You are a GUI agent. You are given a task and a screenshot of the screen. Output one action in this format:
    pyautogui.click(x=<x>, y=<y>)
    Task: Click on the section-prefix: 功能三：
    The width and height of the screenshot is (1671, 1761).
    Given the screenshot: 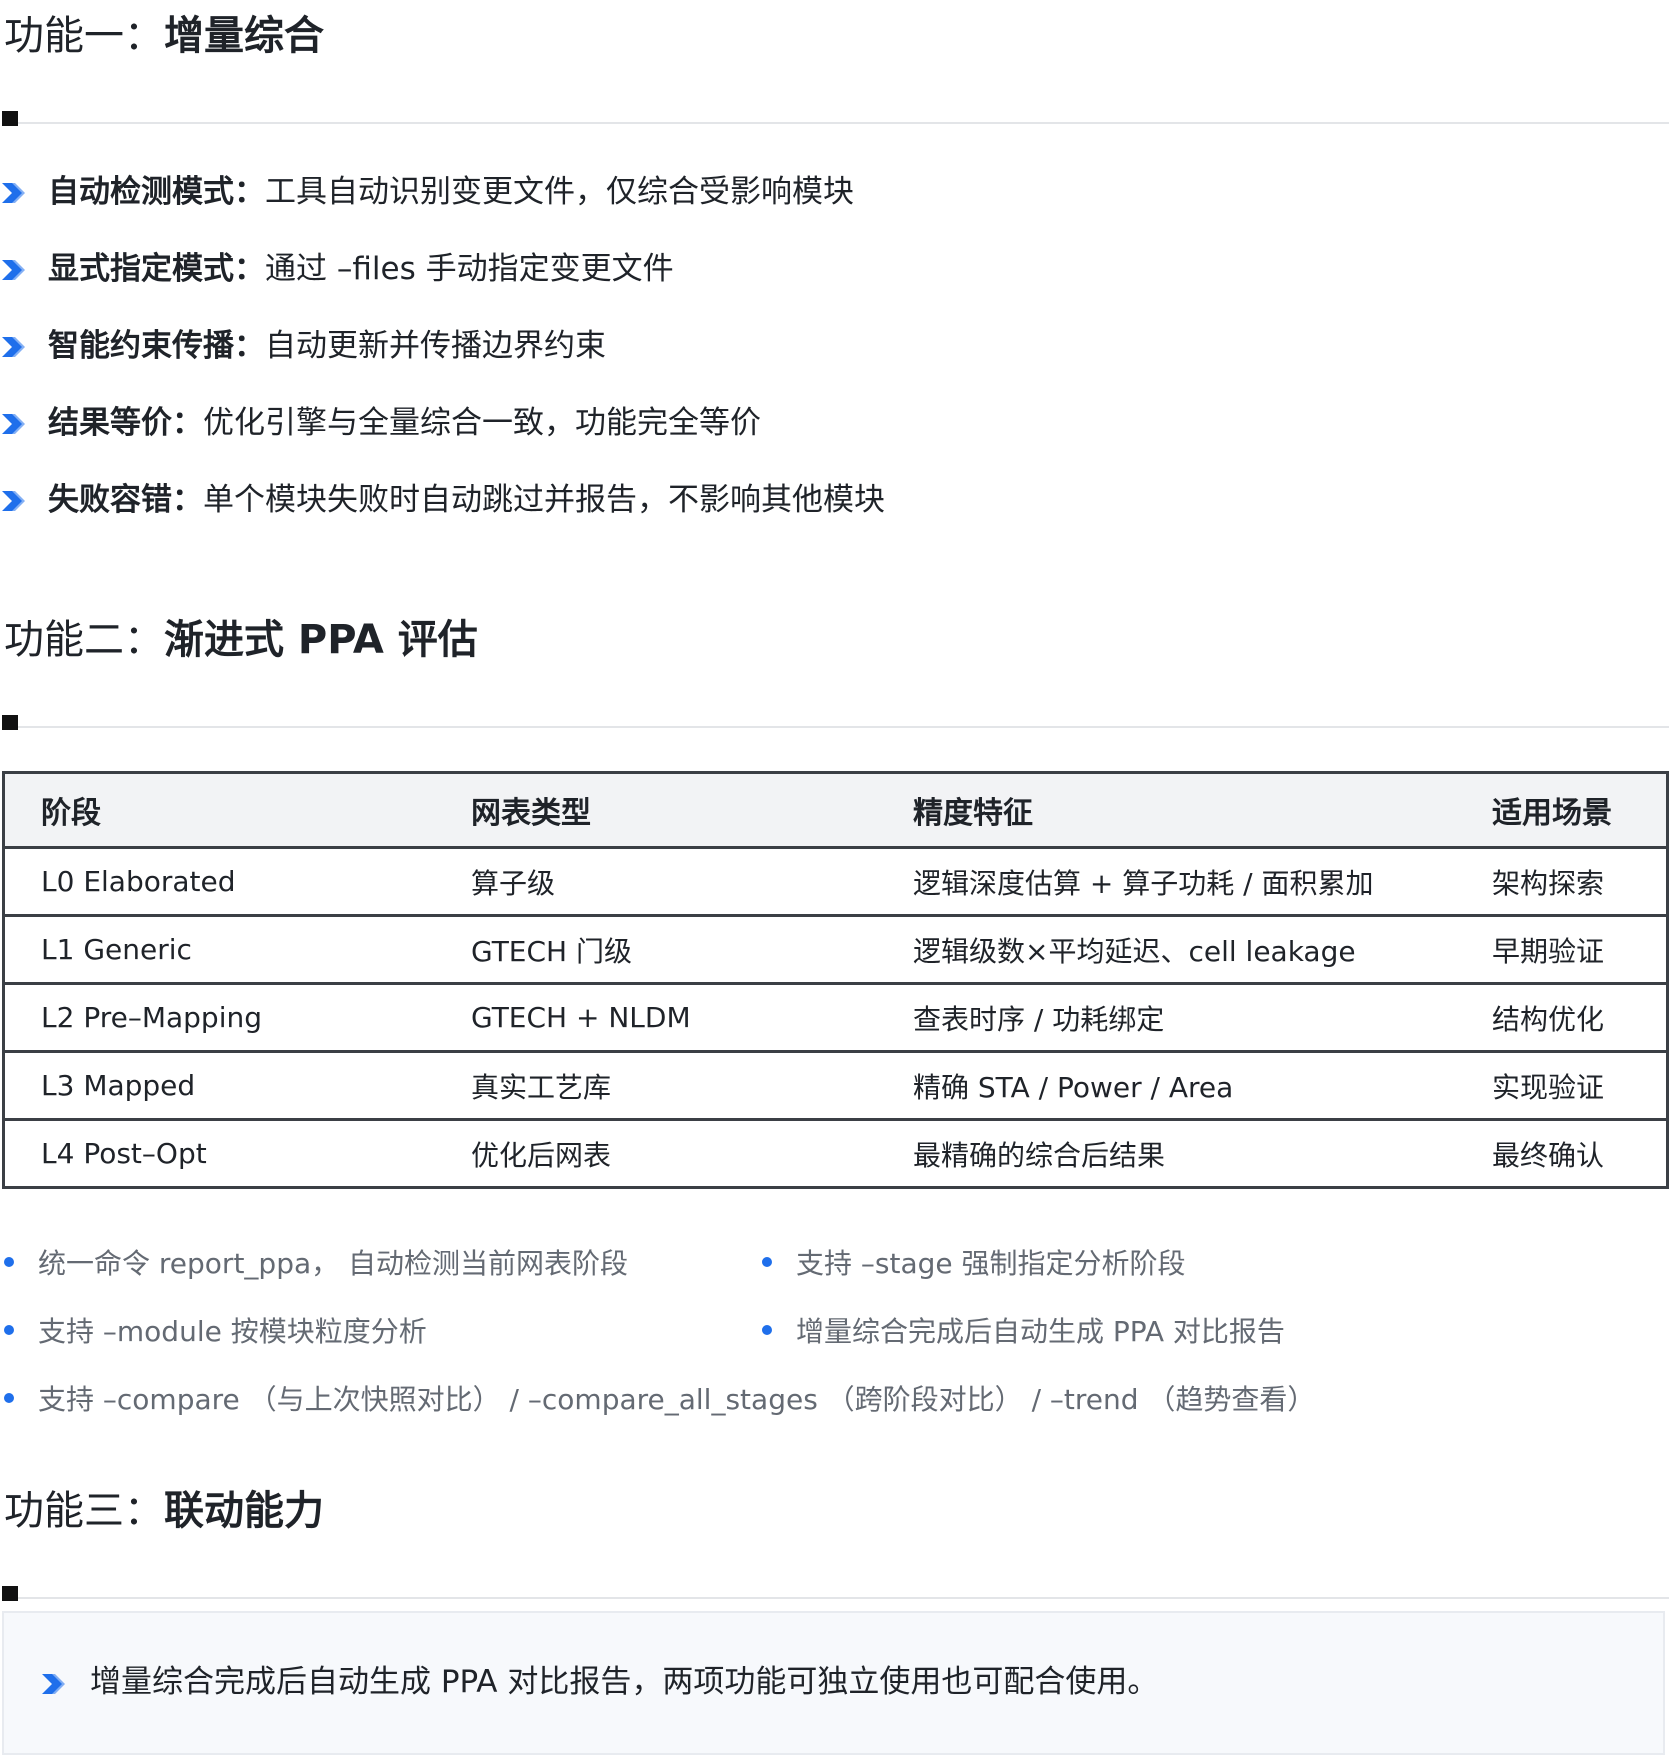 What is the action you would take?
    pyautogui.click(x=84, y=1511)
    